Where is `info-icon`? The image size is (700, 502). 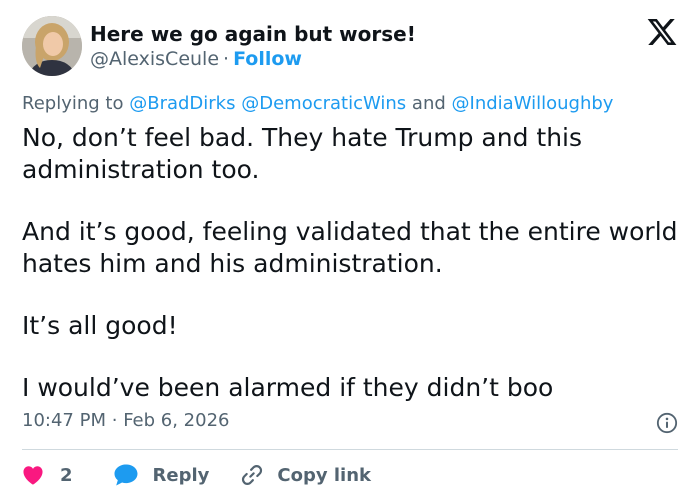
info-icon is located at coordinates (667, 423).